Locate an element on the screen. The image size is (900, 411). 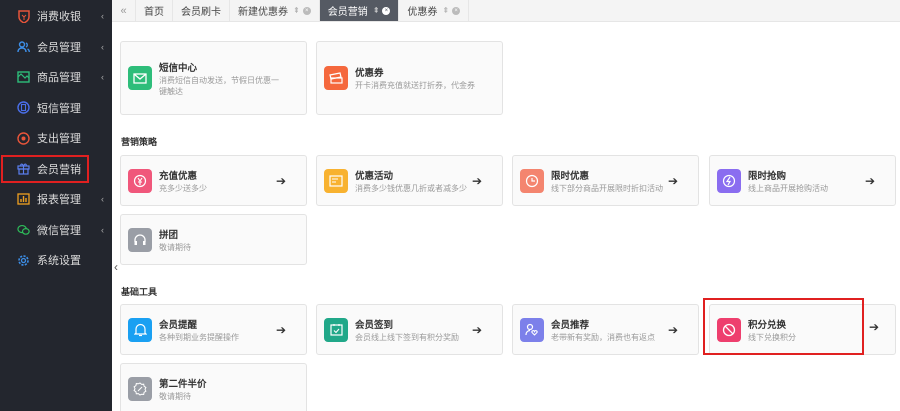
card-member-remind: 会员提醒 各种到期业务提醒操作 ➔ is located at coordinates (213, 329).